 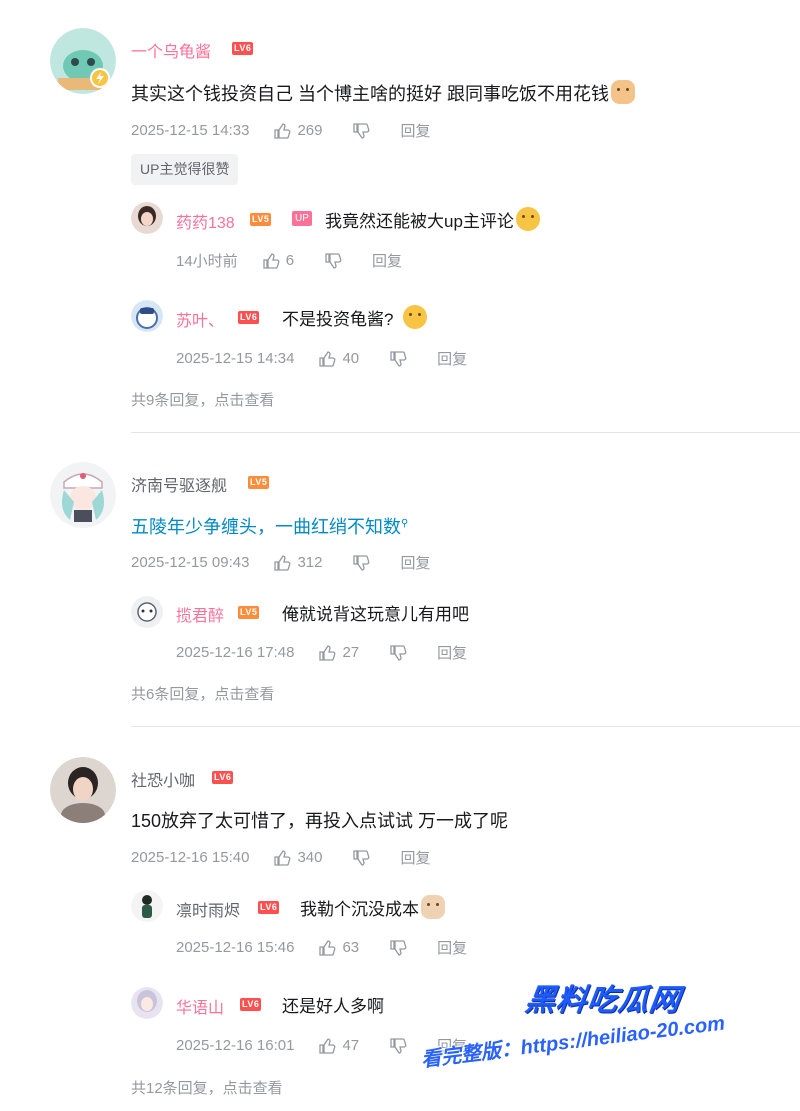 What do you see at coordinates (338, 653) in the screenshot?
I see `like-button: 27` at bounding box center [338, 653].